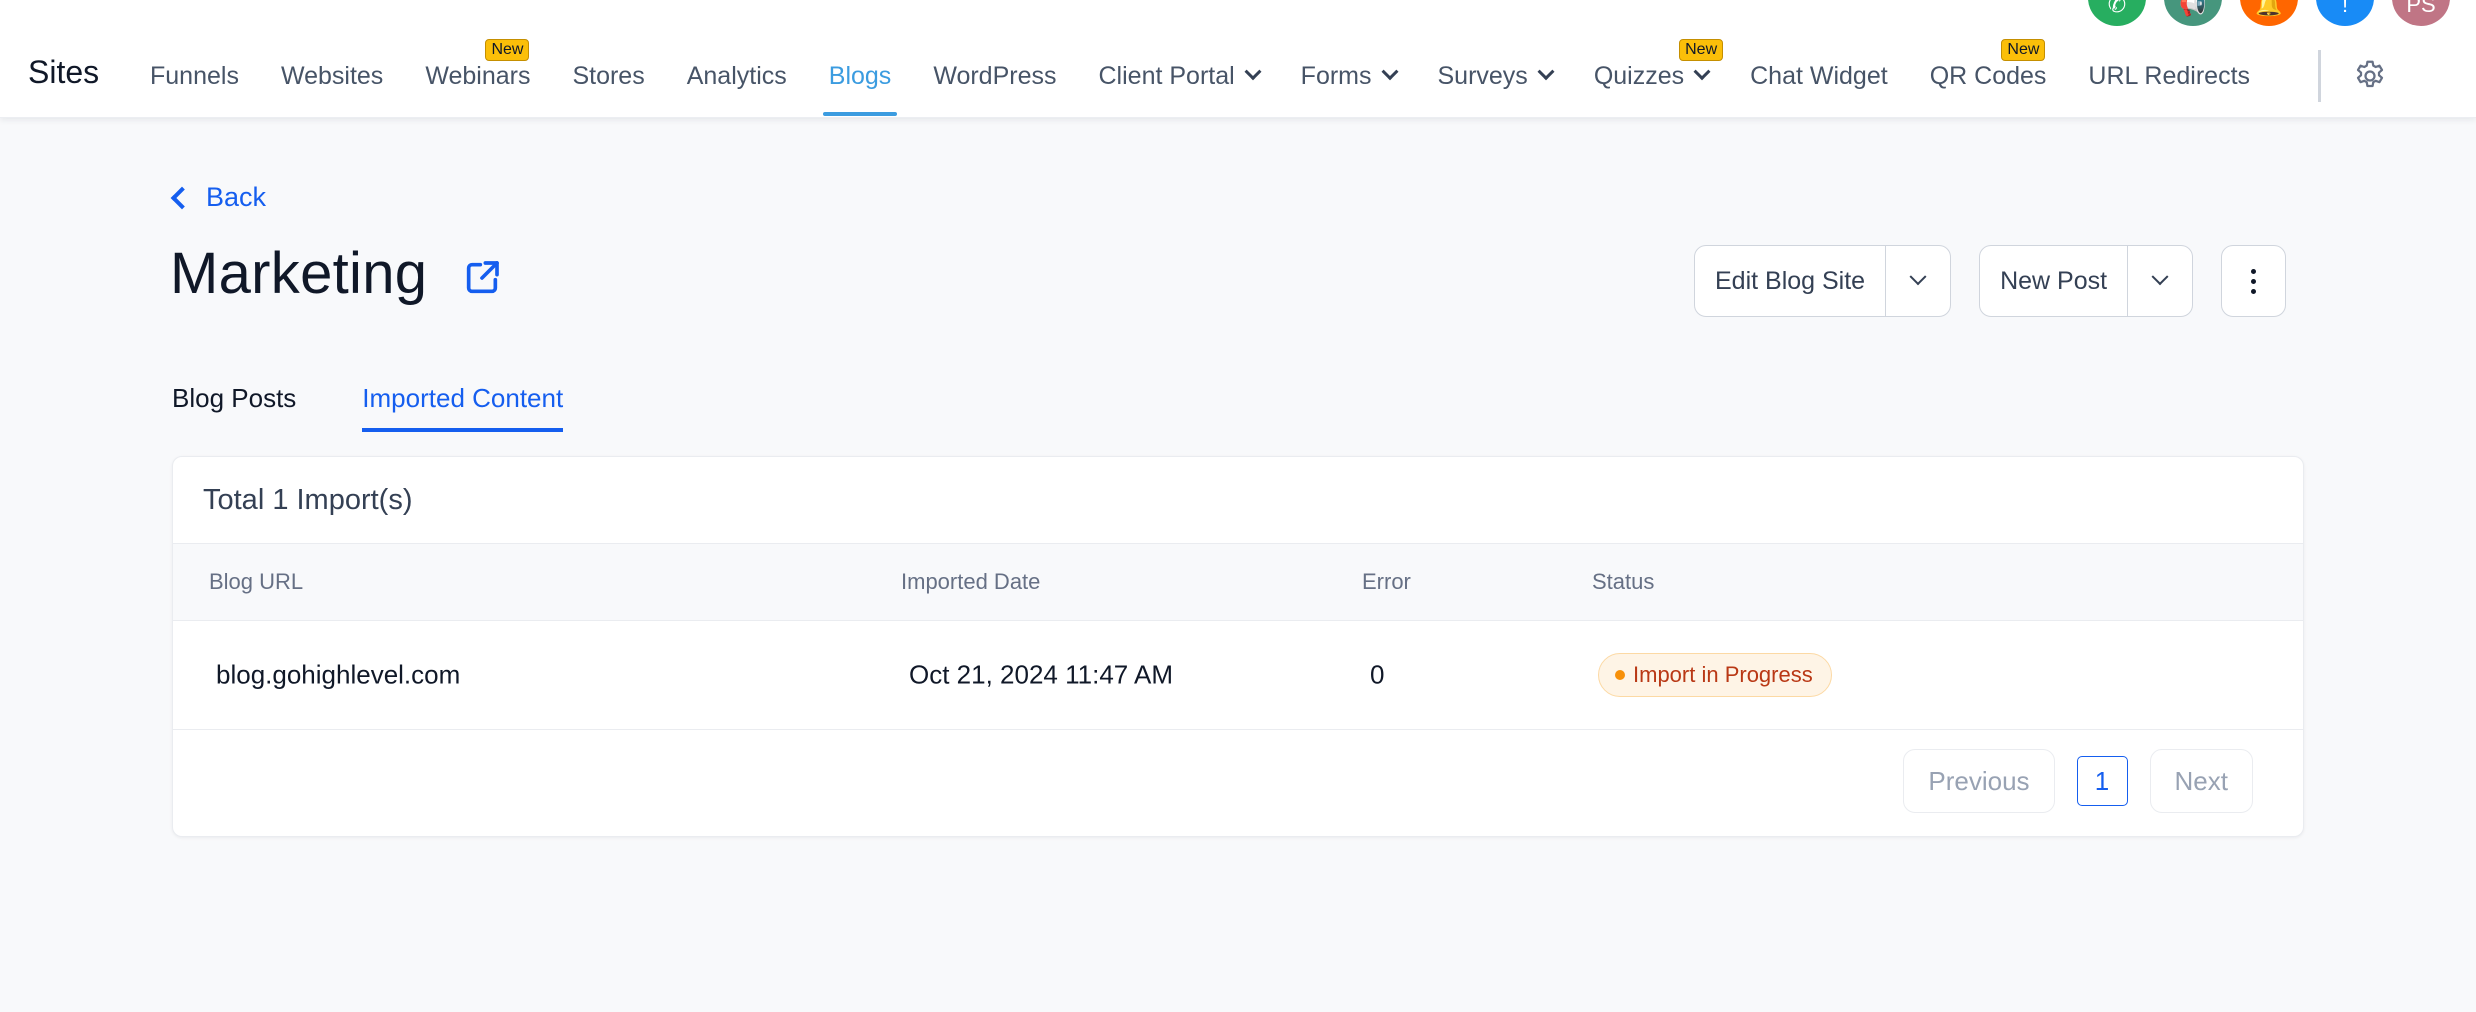  What do you see at coordinates (1819, 59) in the screenshot?
I see `nav-item-chat-widget: Chat Widget` at bounding box center [1819, 59].